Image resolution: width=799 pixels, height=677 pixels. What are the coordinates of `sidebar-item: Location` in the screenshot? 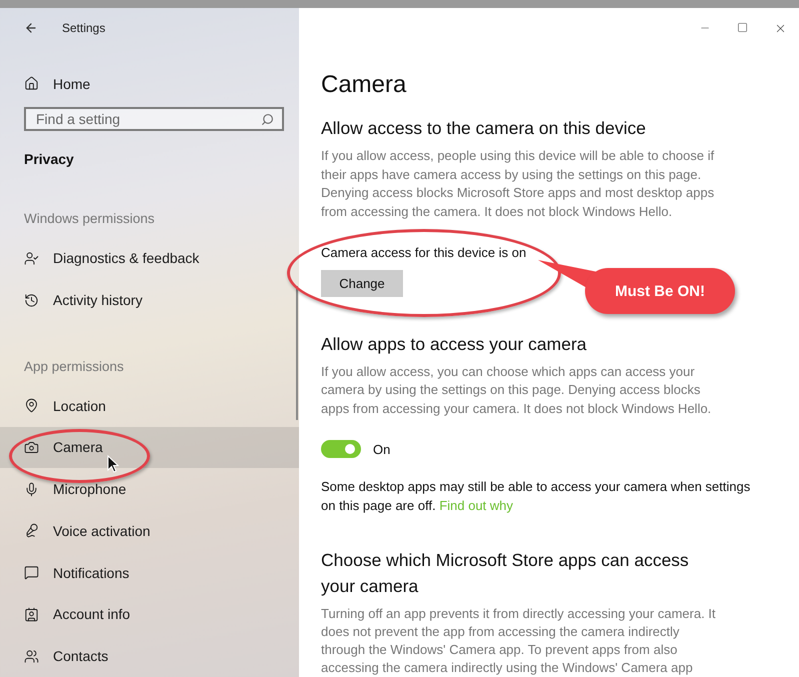 It's located at (149, 405).